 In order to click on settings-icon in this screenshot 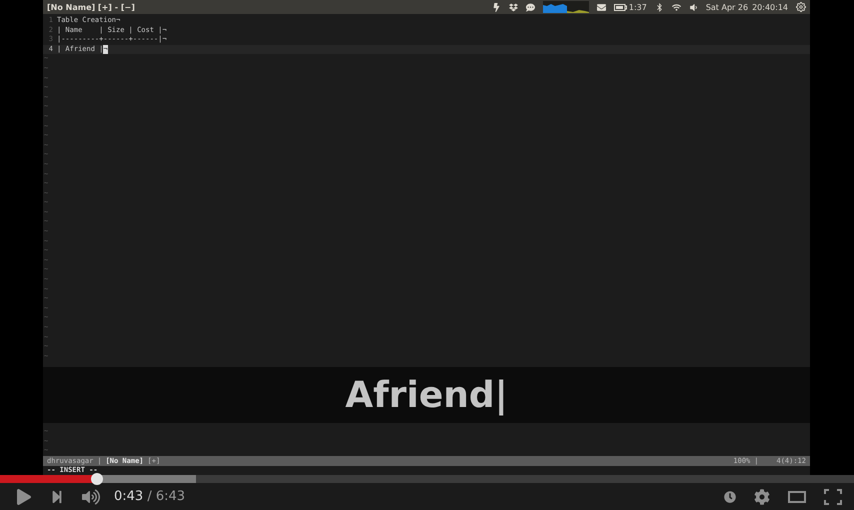, I will do `click(801, 7)`.